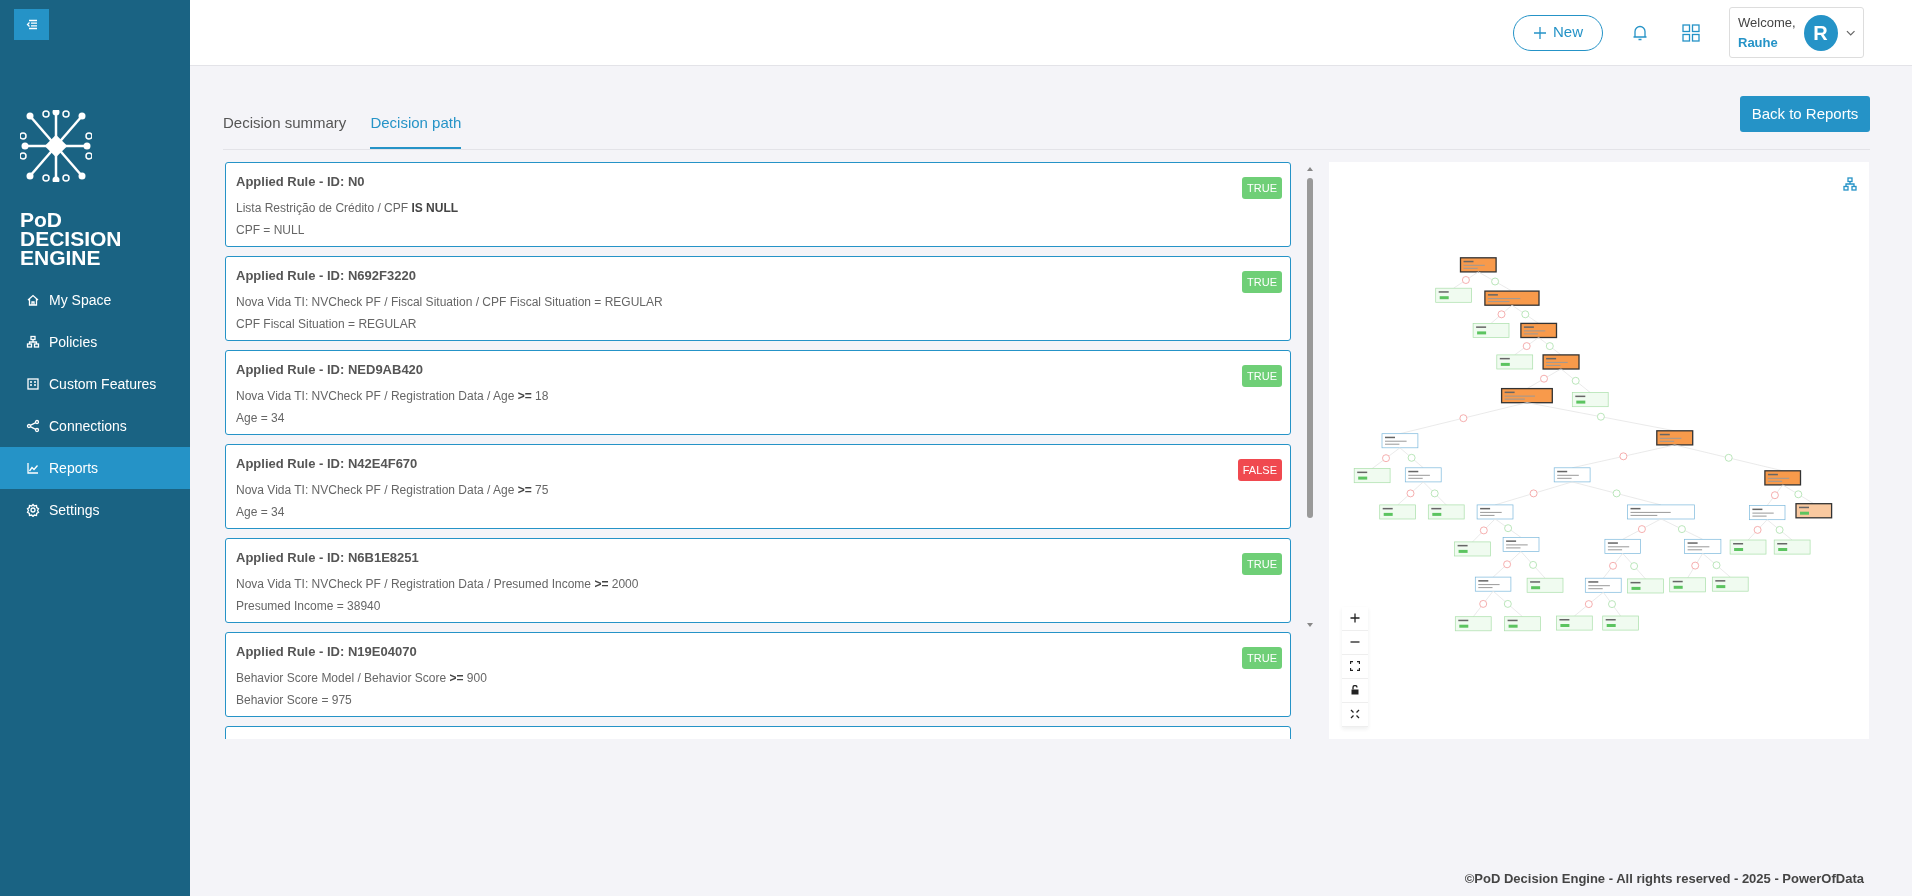 The width and height of the screenshot is (1912, 896). I want to click on frame-icon, so click(1355, 666).